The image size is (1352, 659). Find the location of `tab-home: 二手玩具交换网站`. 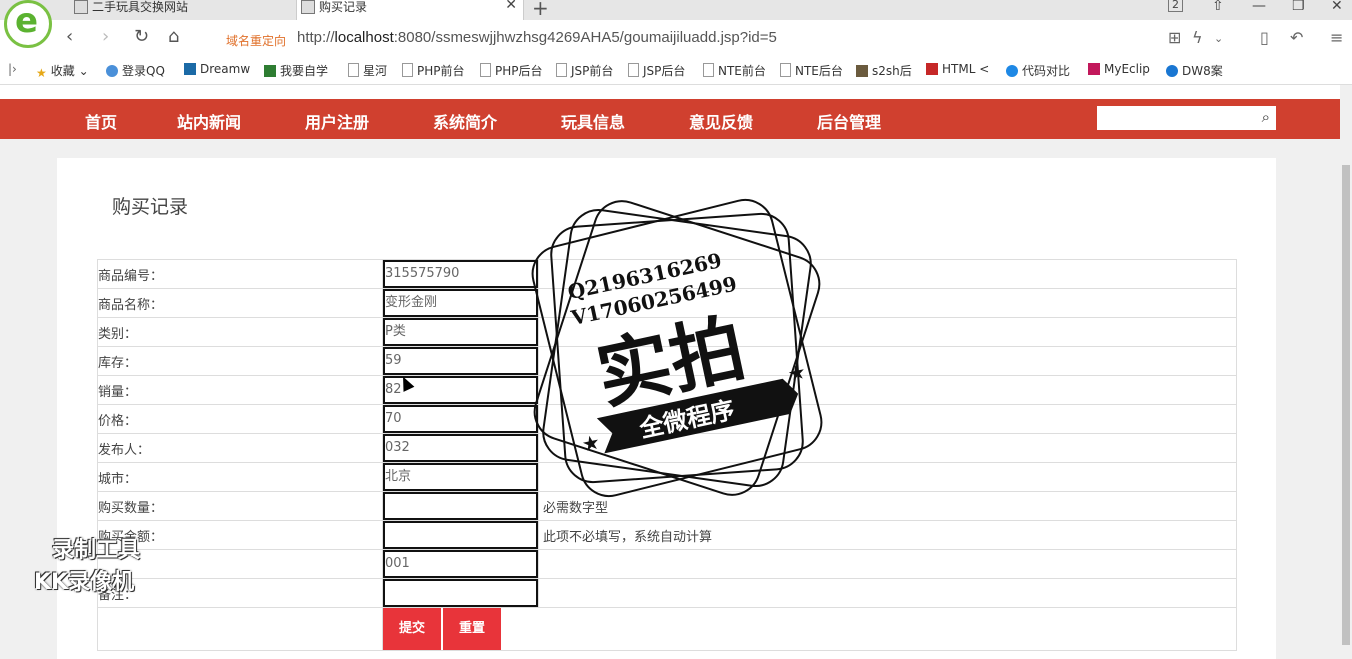

tab-home: 二手玩具交换网站 is located at coordinates (181, 10).